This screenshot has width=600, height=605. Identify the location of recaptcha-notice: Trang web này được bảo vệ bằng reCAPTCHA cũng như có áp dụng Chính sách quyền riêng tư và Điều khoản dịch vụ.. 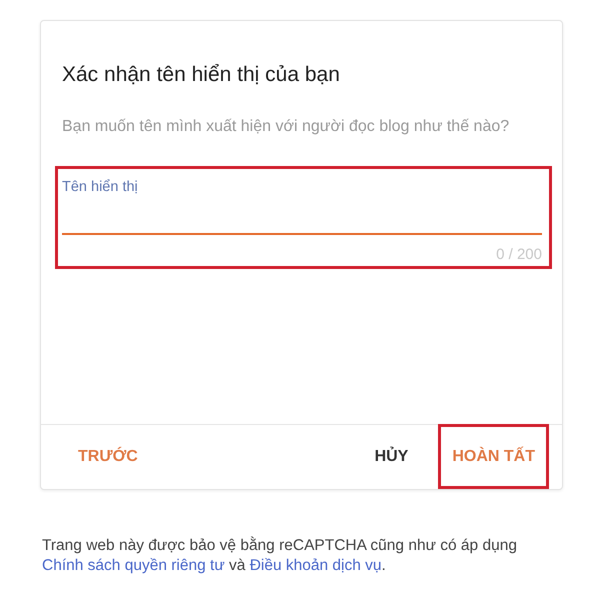
(280, 556).